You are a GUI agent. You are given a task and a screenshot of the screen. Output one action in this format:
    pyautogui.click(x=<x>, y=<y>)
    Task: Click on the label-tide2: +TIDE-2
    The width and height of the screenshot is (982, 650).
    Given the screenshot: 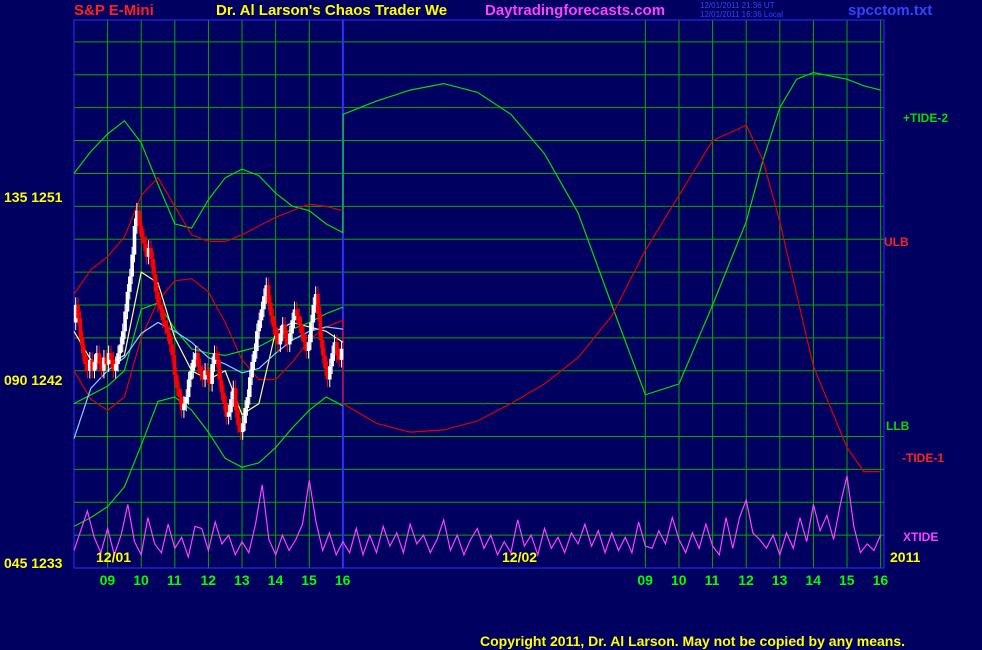 What is the action you would take?
    pyautogui.click(x=926, y=118)
    